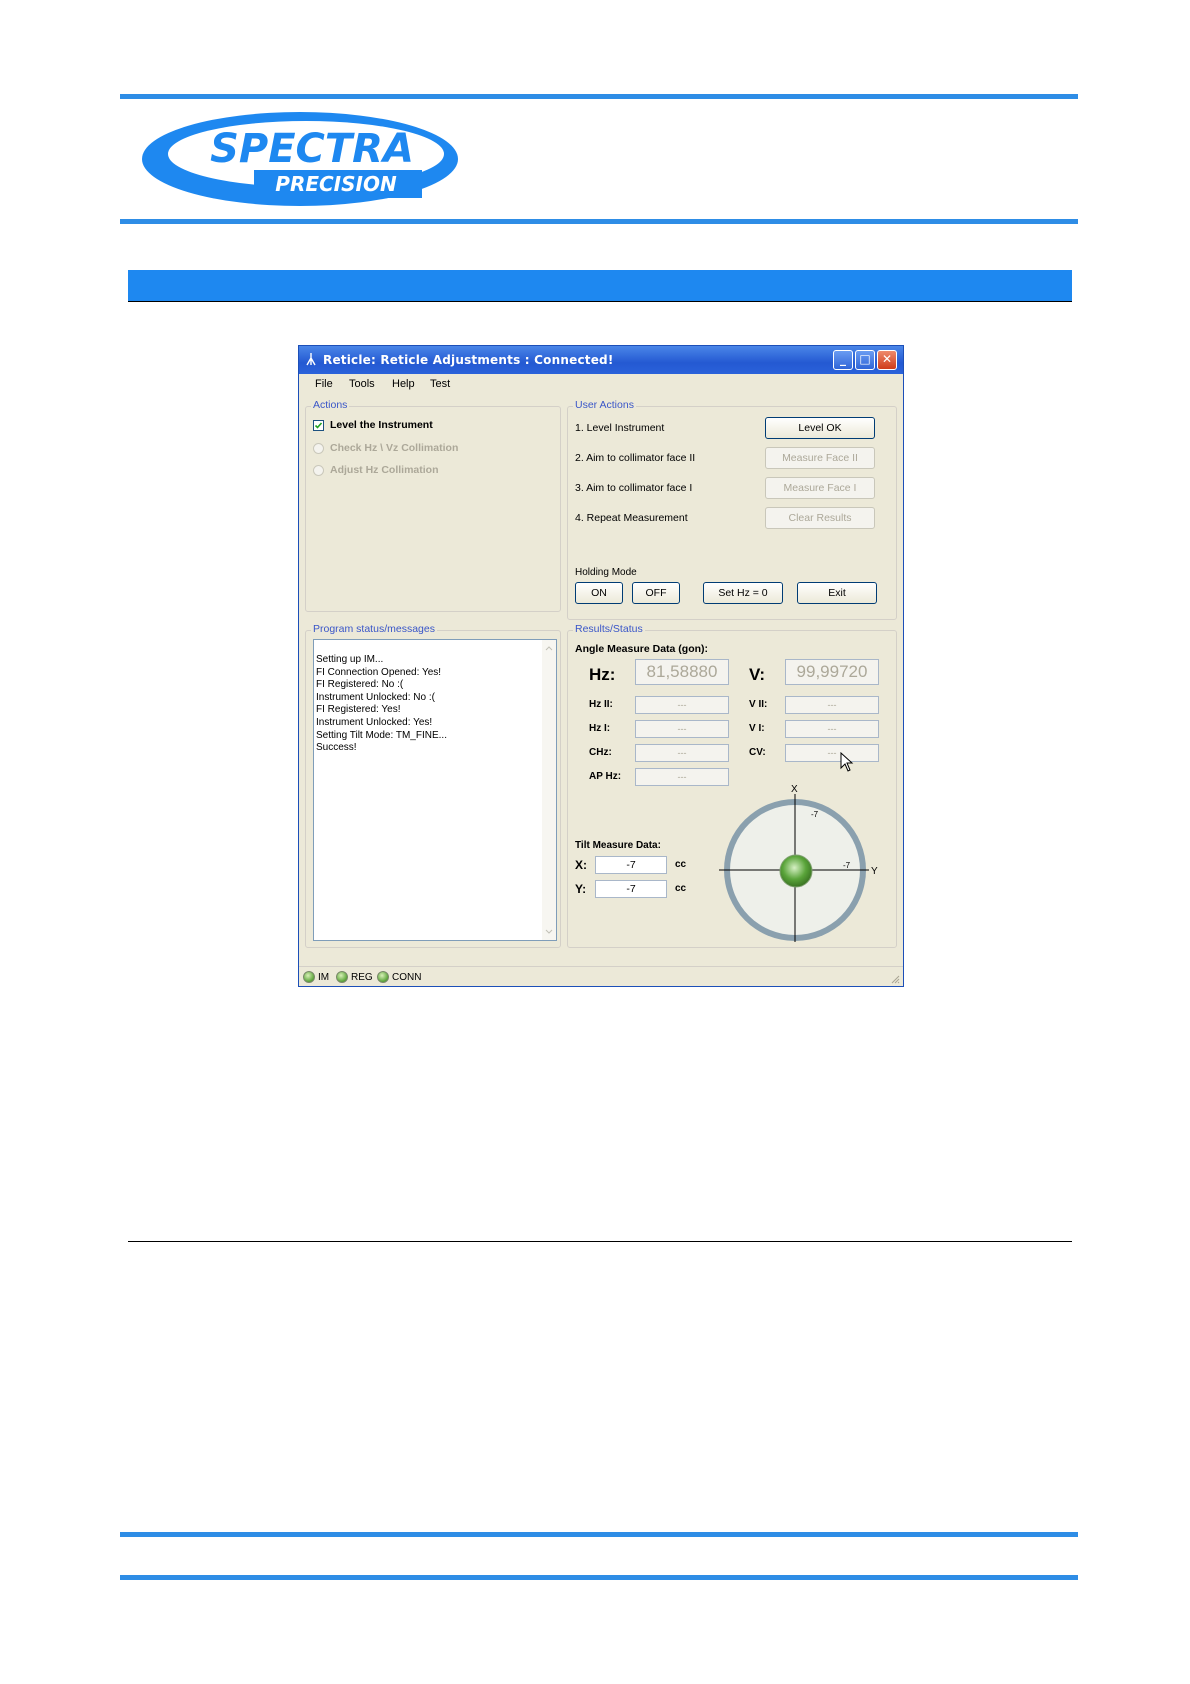 This screenshot has width=1190, height=1684. I want to click on log-line: FI Registered: No :(, so click(360, 685).